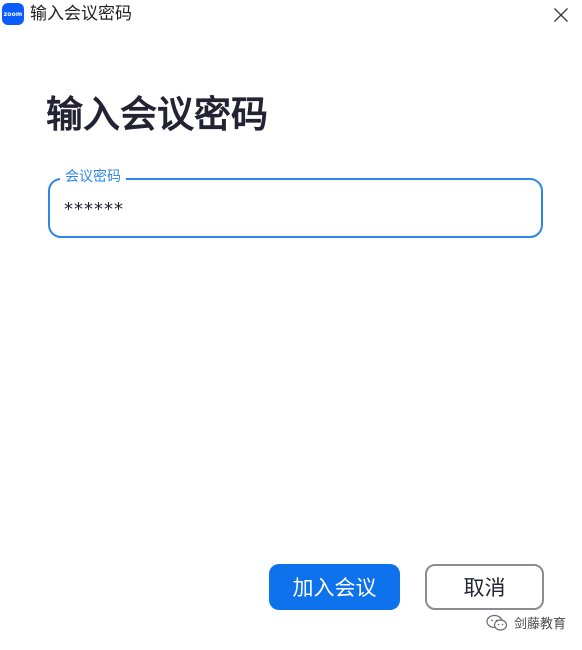 This screenshot has width=582, height=650. Describe the element at coordinates (334, 587) in the screenshot. I see `join-meeting-button: 加入会议` at that location.